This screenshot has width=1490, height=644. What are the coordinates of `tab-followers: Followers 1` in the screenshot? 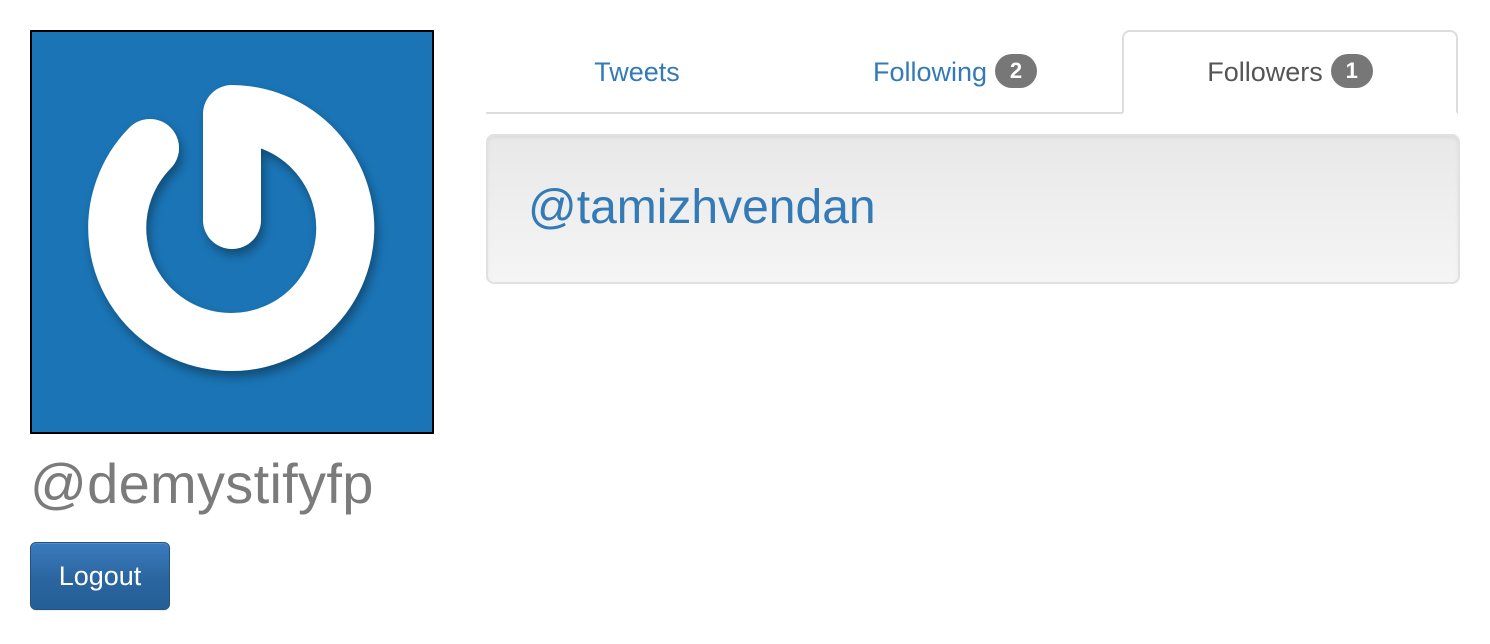 It's located at (1290, 72).